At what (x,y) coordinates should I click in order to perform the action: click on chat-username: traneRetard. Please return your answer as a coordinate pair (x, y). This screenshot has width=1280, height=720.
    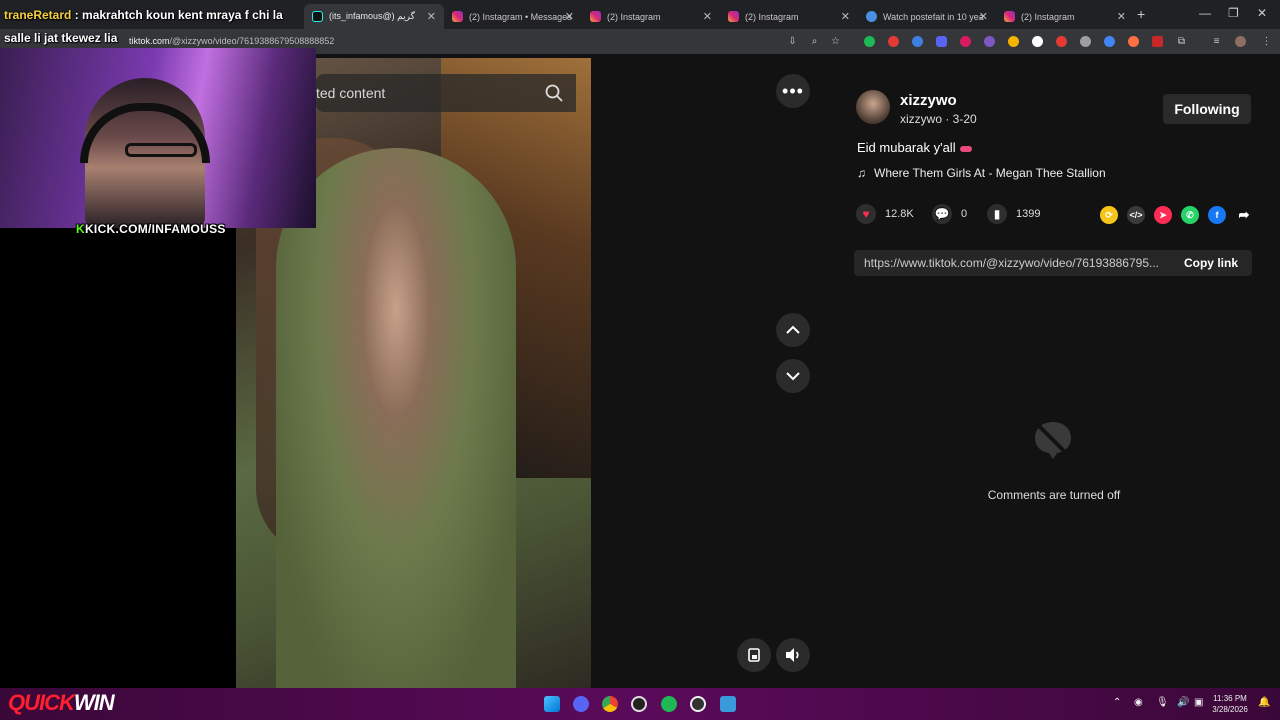
    Looking at the image, I should click on (38, 15).